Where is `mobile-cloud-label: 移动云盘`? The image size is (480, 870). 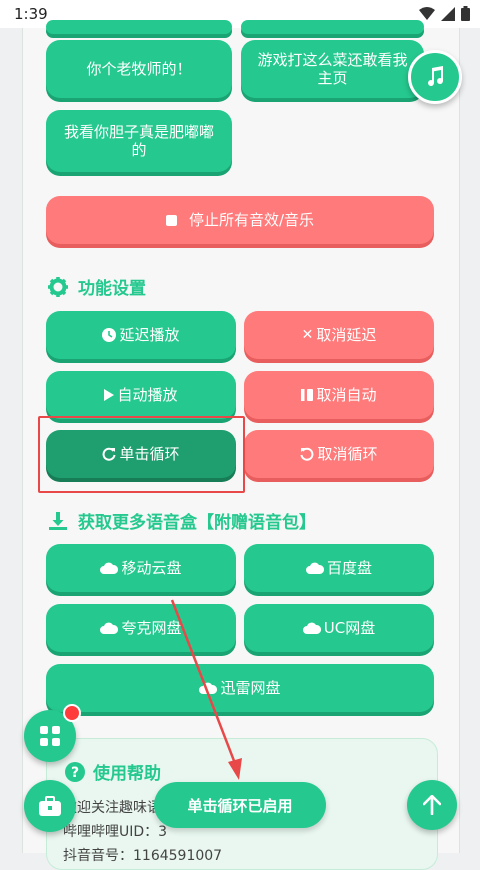
mobile-cloud-label: 移动云盘 is located at coordinates (151, 568).